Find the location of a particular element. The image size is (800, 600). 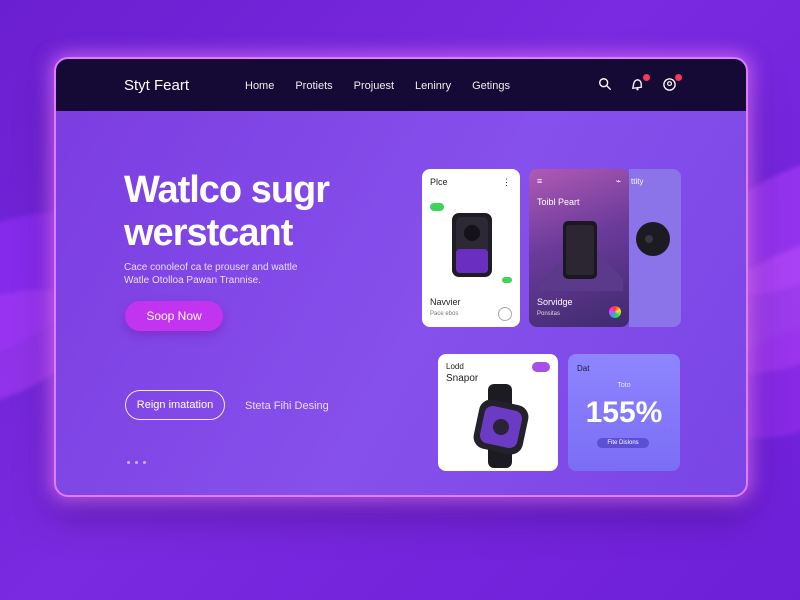

phone-image is located at coordinates (580, 256).